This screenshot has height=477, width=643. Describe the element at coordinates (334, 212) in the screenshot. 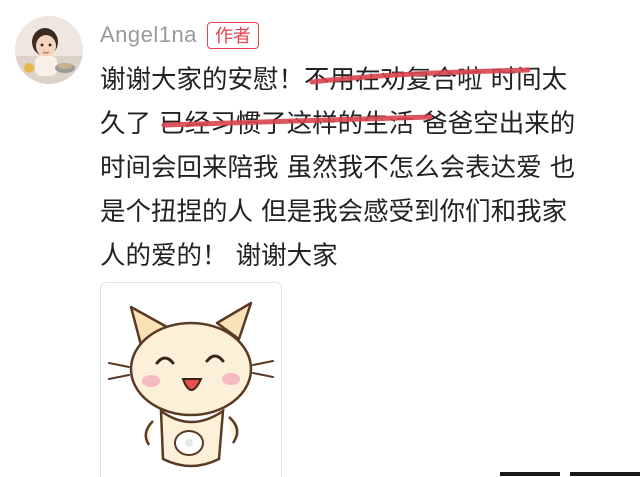

I see `comment-line: 是个扭捏的人 但是我会感受到你们和我家` at that location.